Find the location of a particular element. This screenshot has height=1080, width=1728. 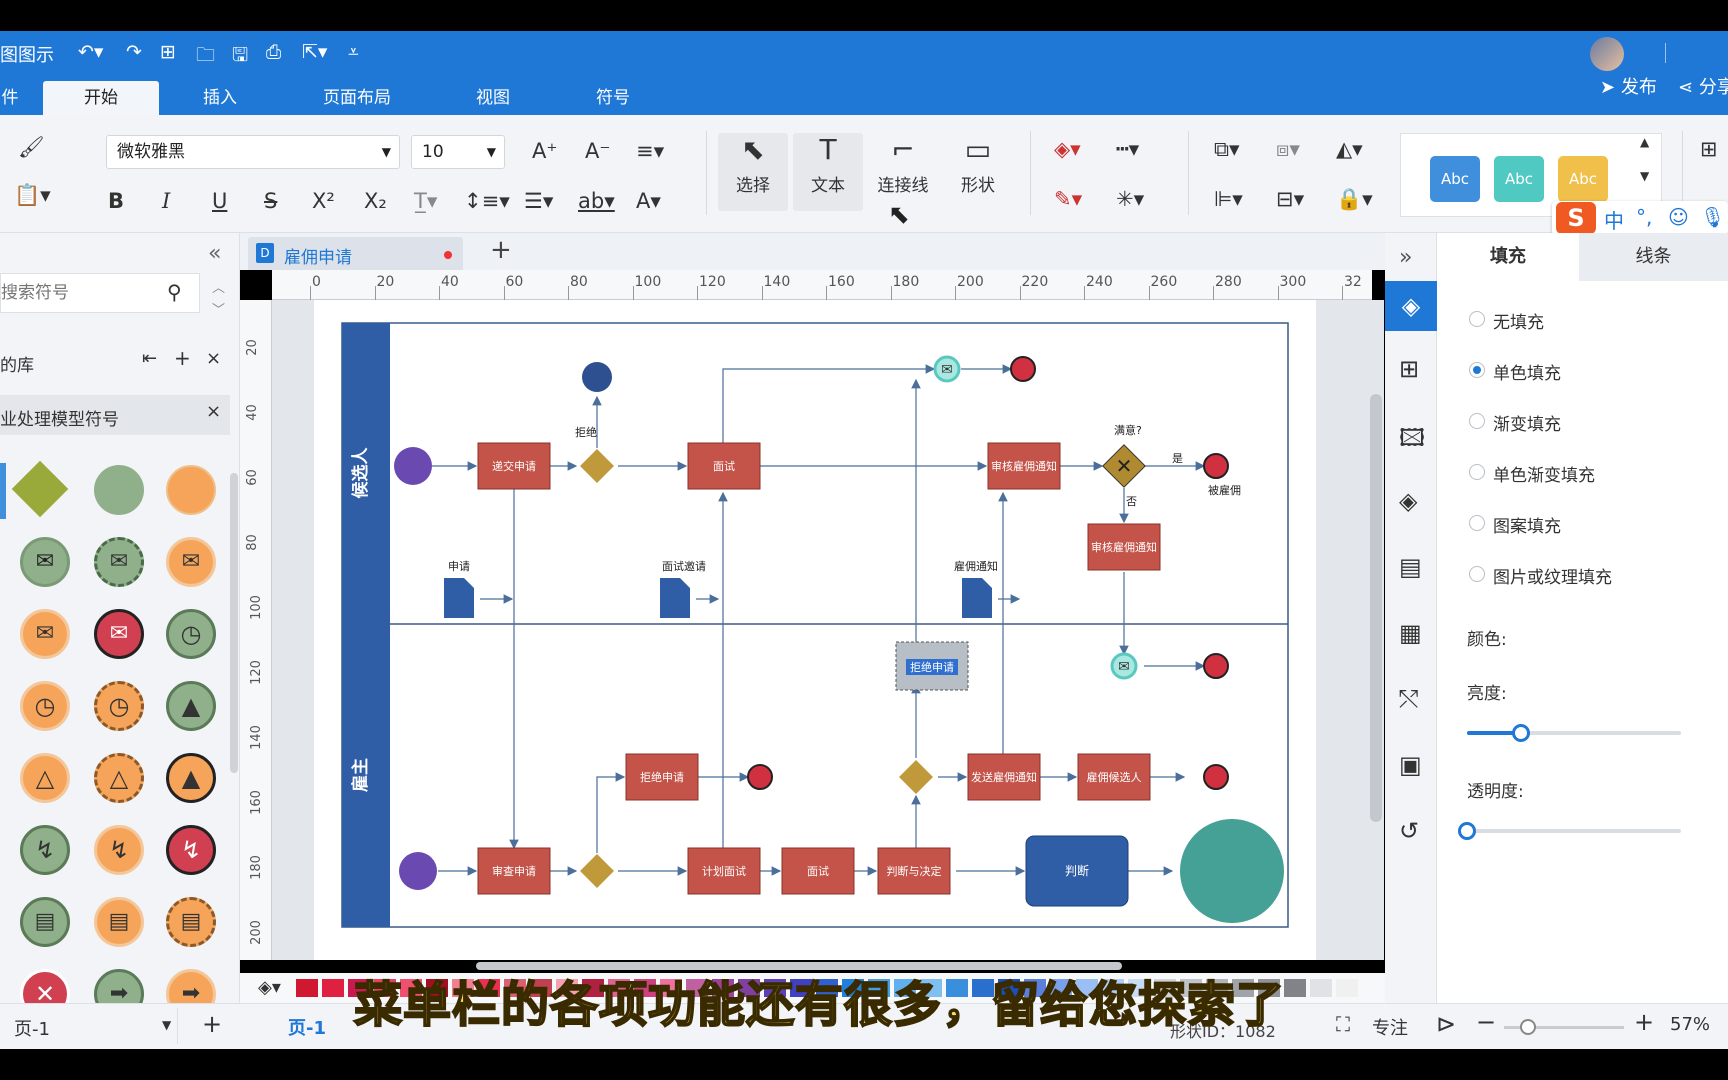

document-notice is located at coordinates (977, 598).